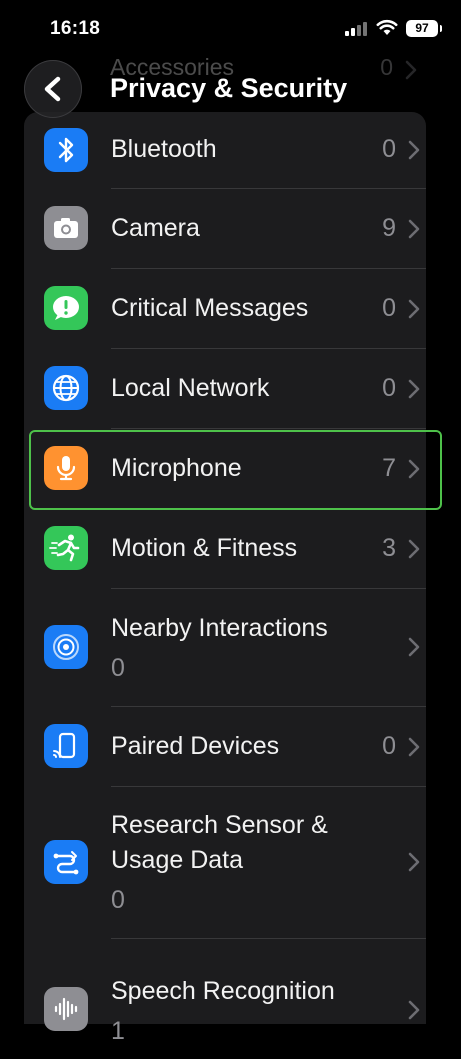 The image size is (461, 1059). What do you see at coordinates (190, 388) in the screenshot?
I see `row-label: Local Network` at bounding box center [190, 388].